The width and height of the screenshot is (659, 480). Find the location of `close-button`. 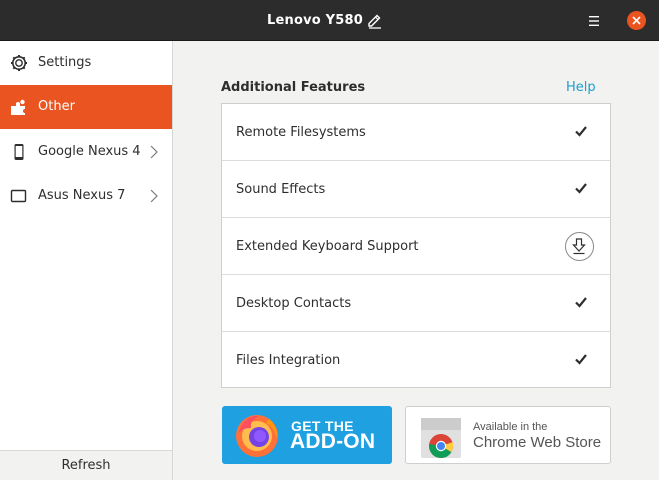

close-button is located at coordinates (636, 20).